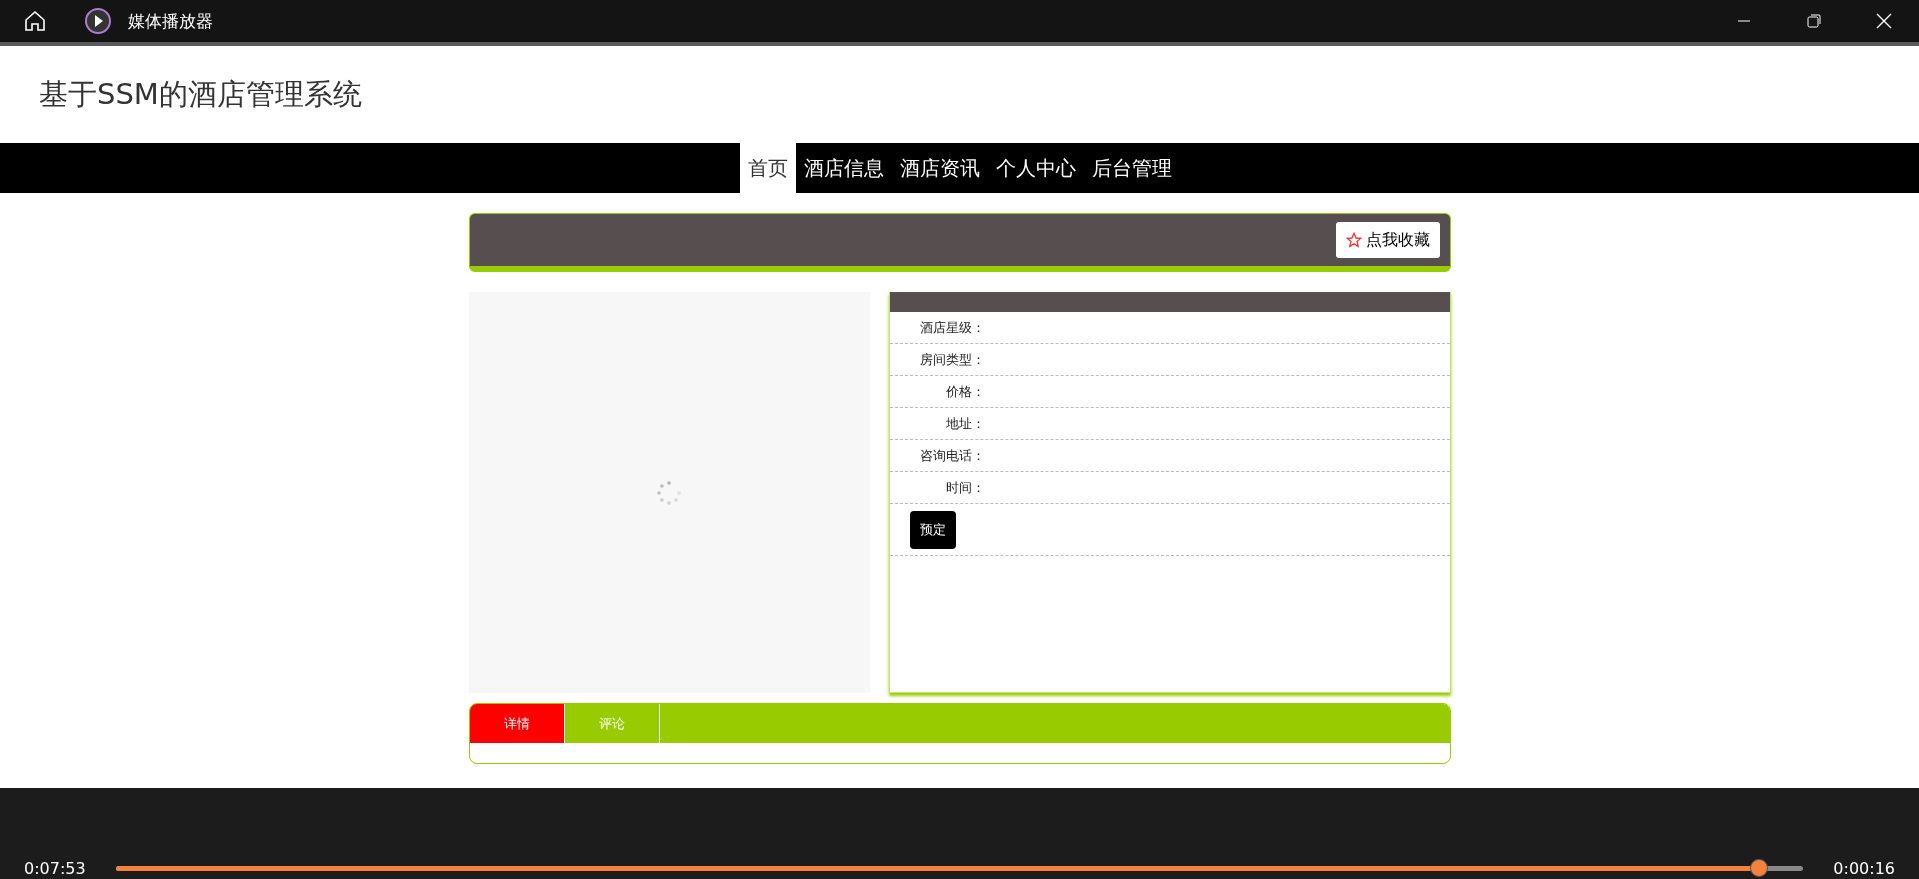 Image resolution: width=1919 pixels, height=879 pixels. I want to click on detail-label: 价格：, so click(964, 391).